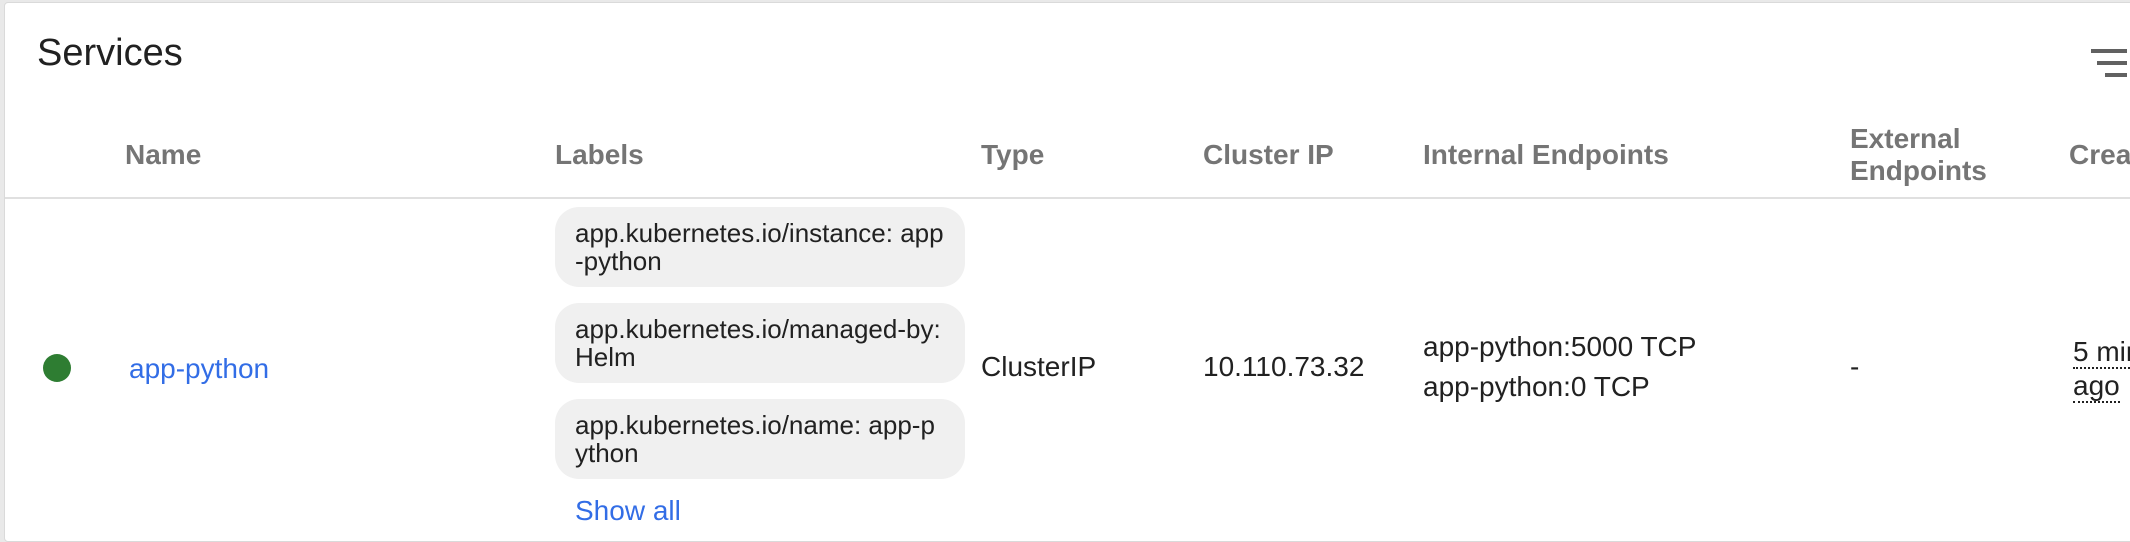 Image resolution: width=2130 pixels, height=542 pixels. Describe the element at coordinates (110, 53) in the screenshot. I see `card-title: Services` at that location.